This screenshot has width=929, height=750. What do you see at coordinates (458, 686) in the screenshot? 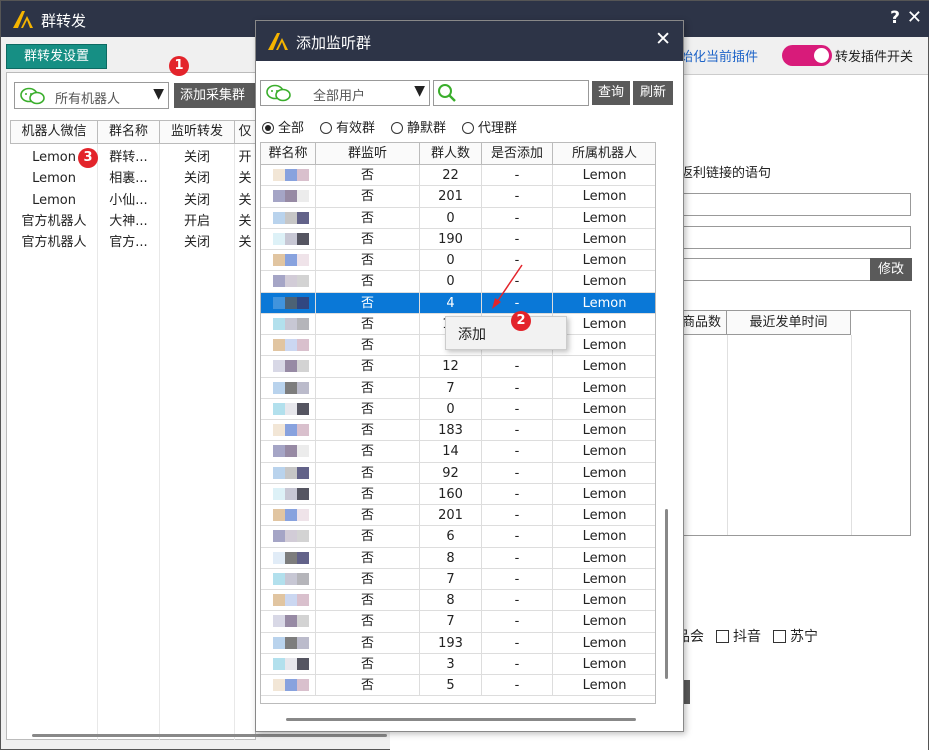
I see `table-row: 否 5- Lemon` at bounding box center [458, 686].